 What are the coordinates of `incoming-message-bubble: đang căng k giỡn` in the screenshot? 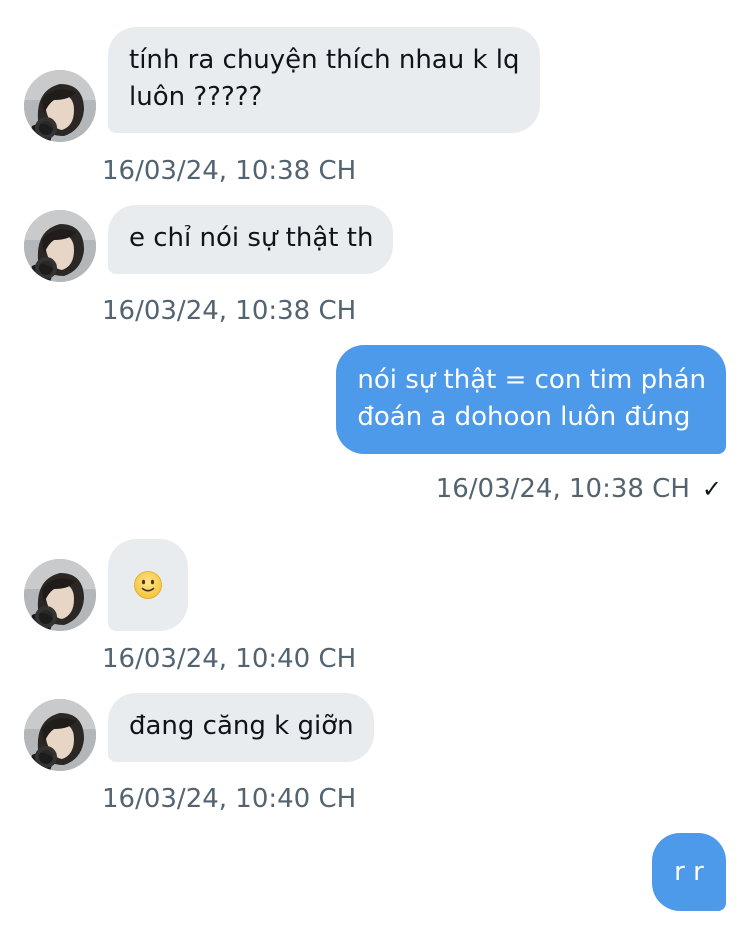 It's located at (241, 727).